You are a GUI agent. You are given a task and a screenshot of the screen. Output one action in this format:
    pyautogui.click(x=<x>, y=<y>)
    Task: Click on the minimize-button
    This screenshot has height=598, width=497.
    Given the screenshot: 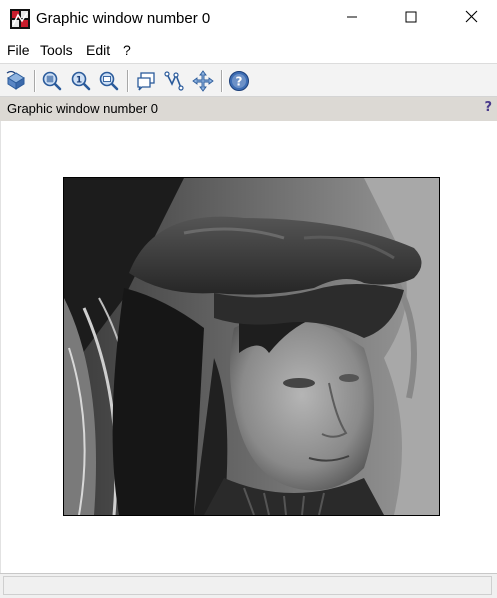 What is the action you would take?
    pyautogui.click(x=352, y=19)
    